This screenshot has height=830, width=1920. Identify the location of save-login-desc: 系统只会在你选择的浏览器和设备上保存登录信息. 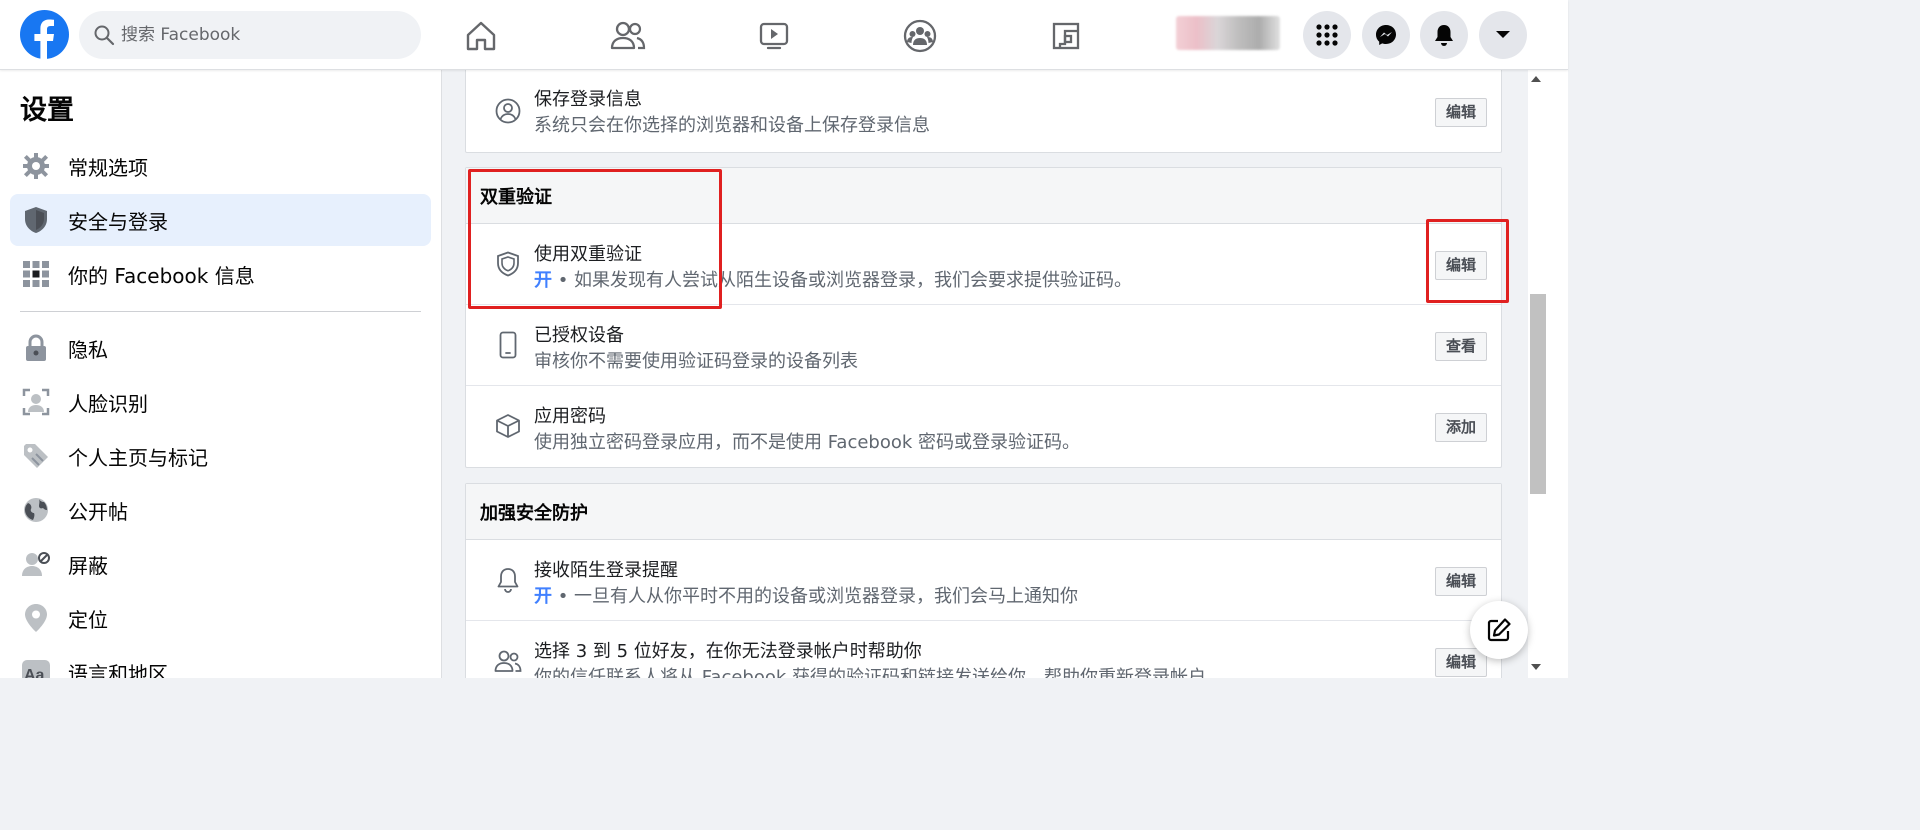
(732, 125).